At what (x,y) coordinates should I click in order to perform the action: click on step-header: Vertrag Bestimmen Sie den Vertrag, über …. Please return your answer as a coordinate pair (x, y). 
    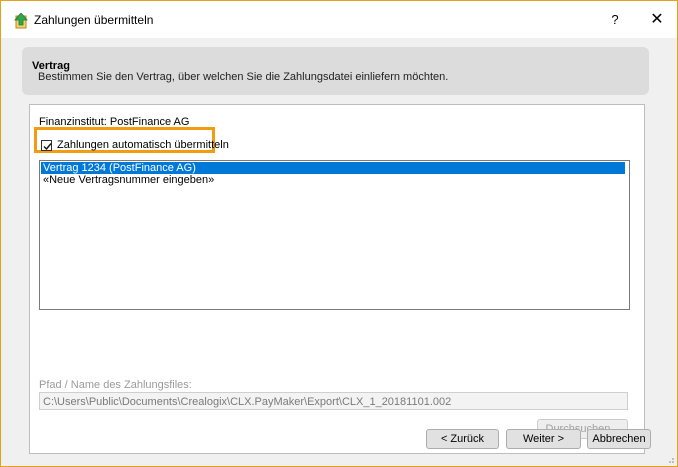
    Looking at the image, I should click on (335, 71).